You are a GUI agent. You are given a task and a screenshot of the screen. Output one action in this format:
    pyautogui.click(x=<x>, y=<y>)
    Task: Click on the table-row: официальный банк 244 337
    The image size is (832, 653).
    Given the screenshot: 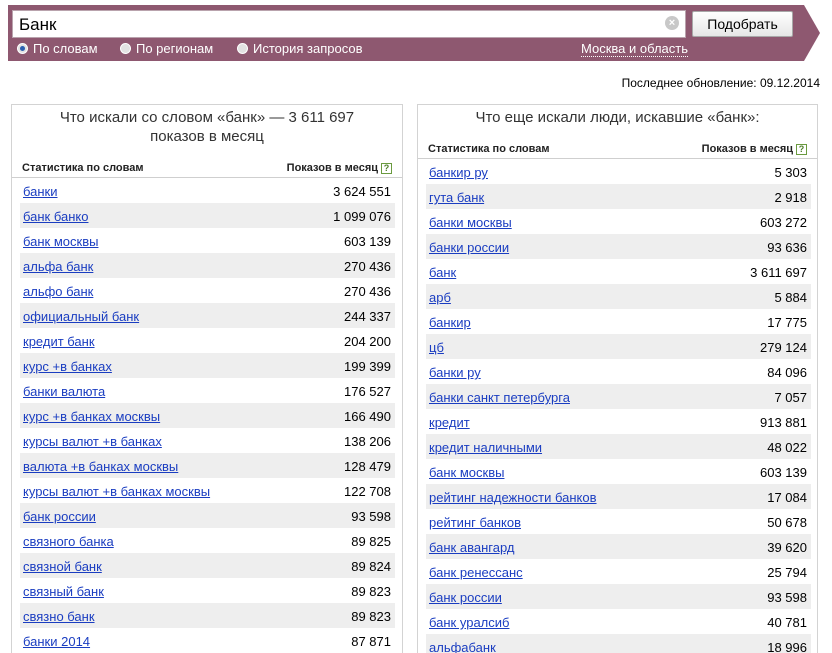 What is the action you would take?
    pyautogui.click(x=207, y=315)
    